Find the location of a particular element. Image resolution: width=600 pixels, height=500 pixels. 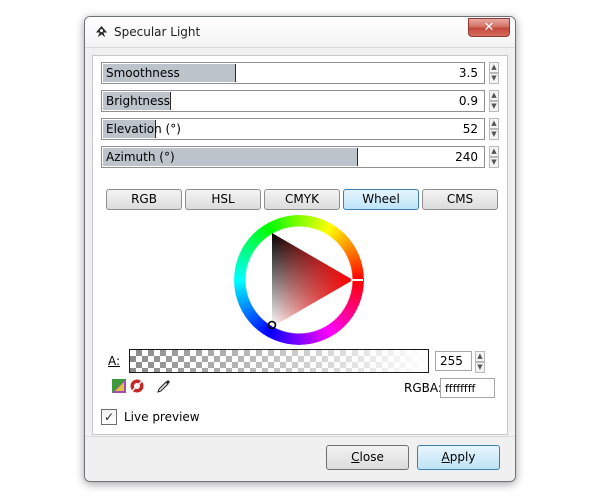

window-title: Specular Light is located at coordinates (157, 32).